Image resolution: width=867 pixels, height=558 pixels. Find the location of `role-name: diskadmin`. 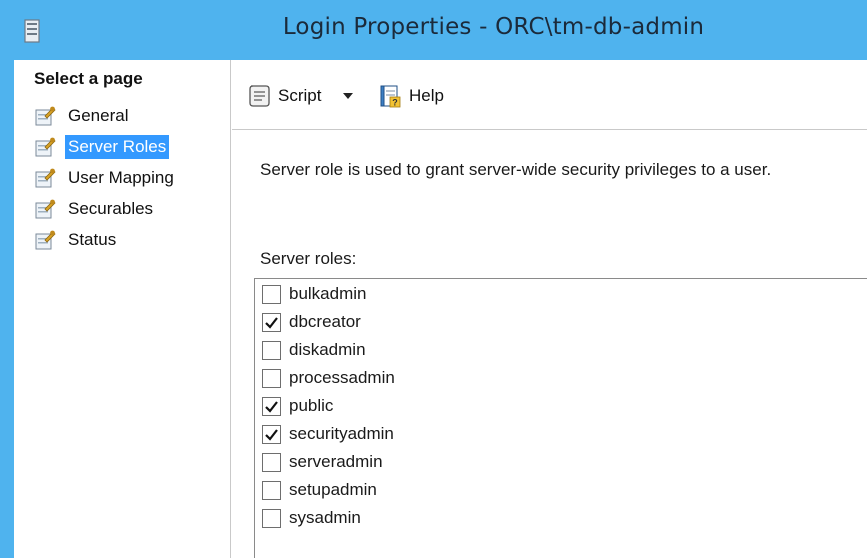

role-name: diskadmin is located at coordinates (327, 349).